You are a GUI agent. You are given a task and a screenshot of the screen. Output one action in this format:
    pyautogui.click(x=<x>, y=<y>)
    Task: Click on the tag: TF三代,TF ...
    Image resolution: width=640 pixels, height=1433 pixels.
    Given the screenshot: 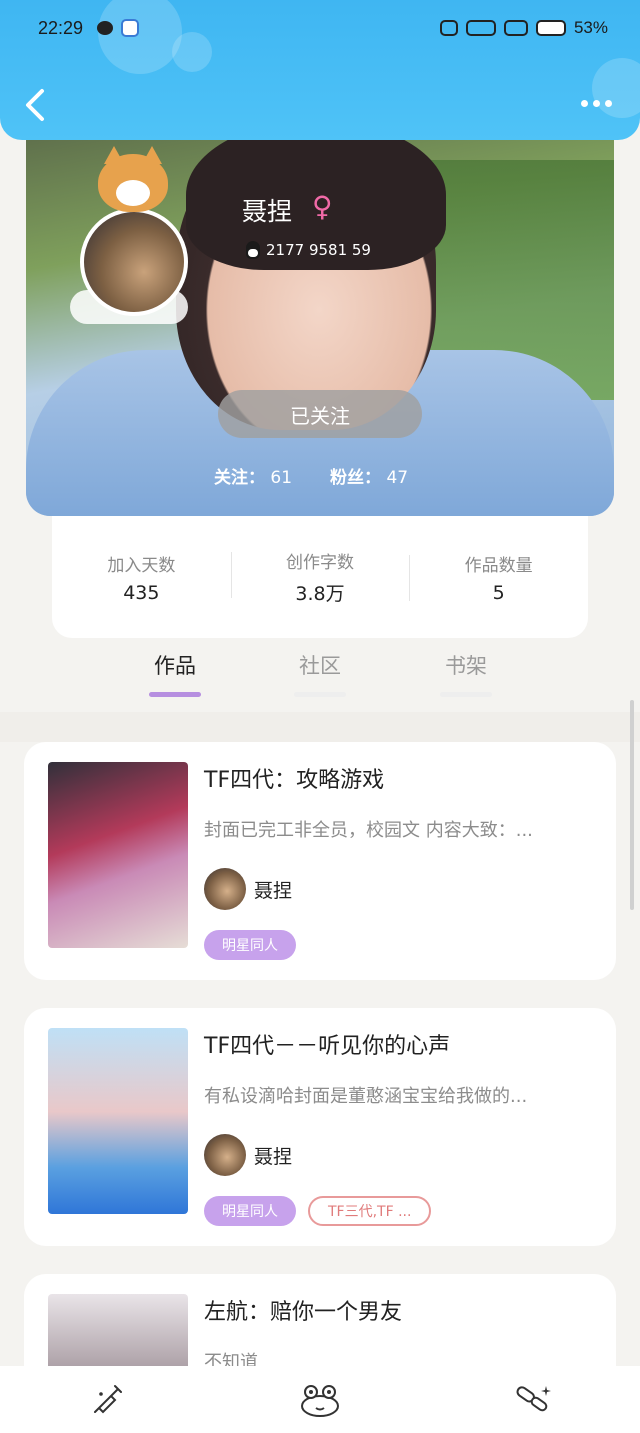 What is the action you would take?
    pyautogui.click(x=370, y=1211)
    